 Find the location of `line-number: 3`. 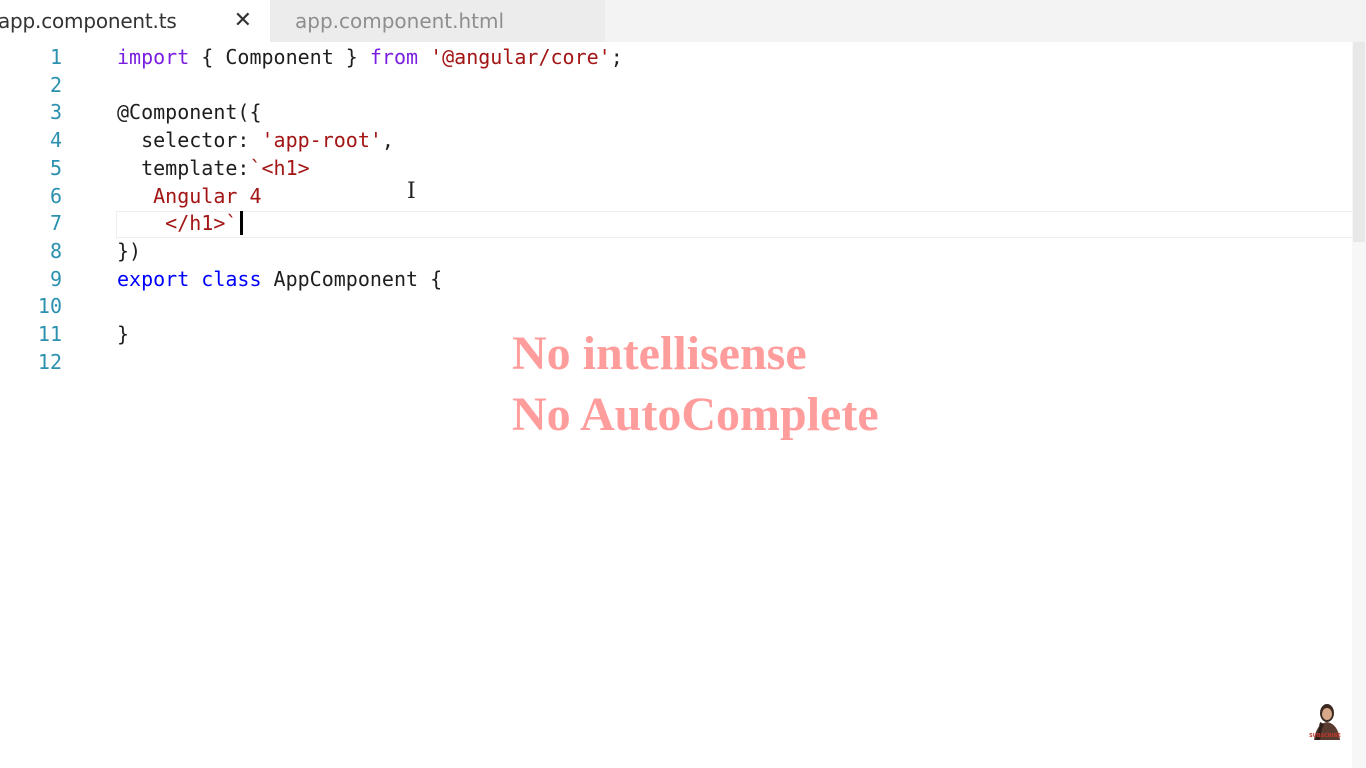

line-number: 3 is located at coordinates (55, 112).